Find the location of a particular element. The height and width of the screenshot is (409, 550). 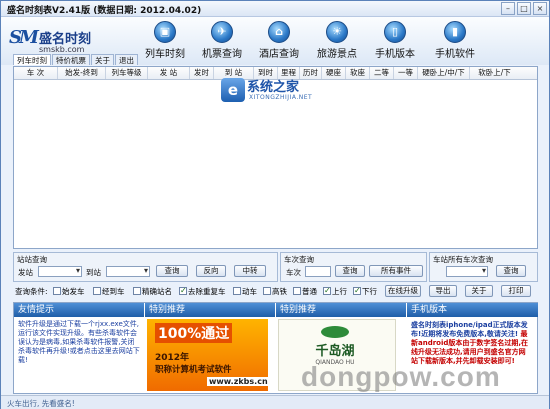

scenic-icon: ☀ is located at coordinates (337, 32).